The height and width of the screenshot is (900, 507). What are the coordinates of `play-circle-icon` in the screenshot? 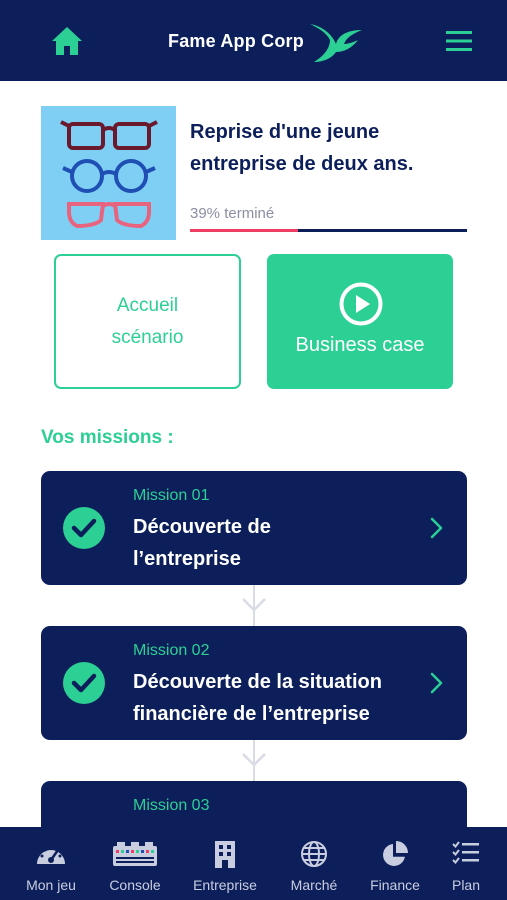 It's located at (361, 304).